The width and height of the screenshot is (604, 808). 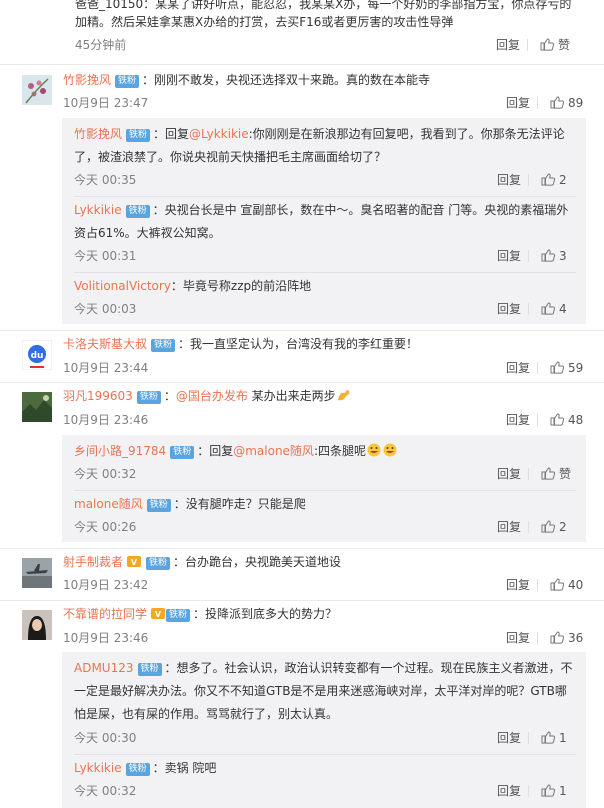 What do you see at coordinates (576, 103) in the screenshot?
I see `like-count: 89` at bounding box center [576, 103].